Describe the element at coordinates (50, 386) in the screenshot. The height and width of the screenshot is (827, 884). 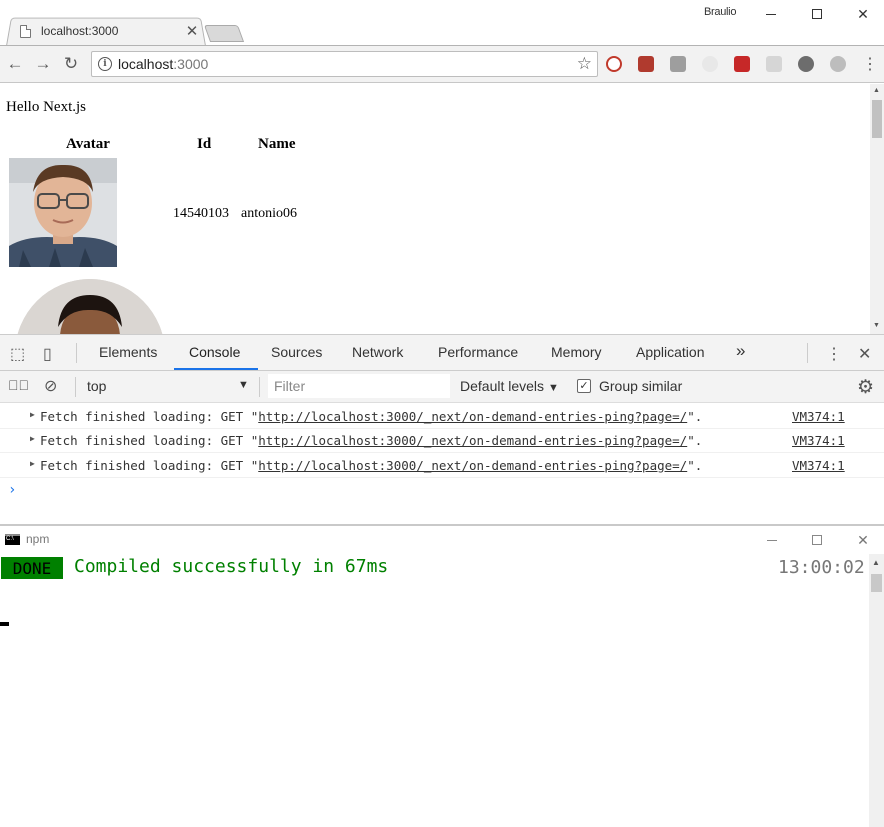
I see `clear-console-icon: ⊘` at that location.